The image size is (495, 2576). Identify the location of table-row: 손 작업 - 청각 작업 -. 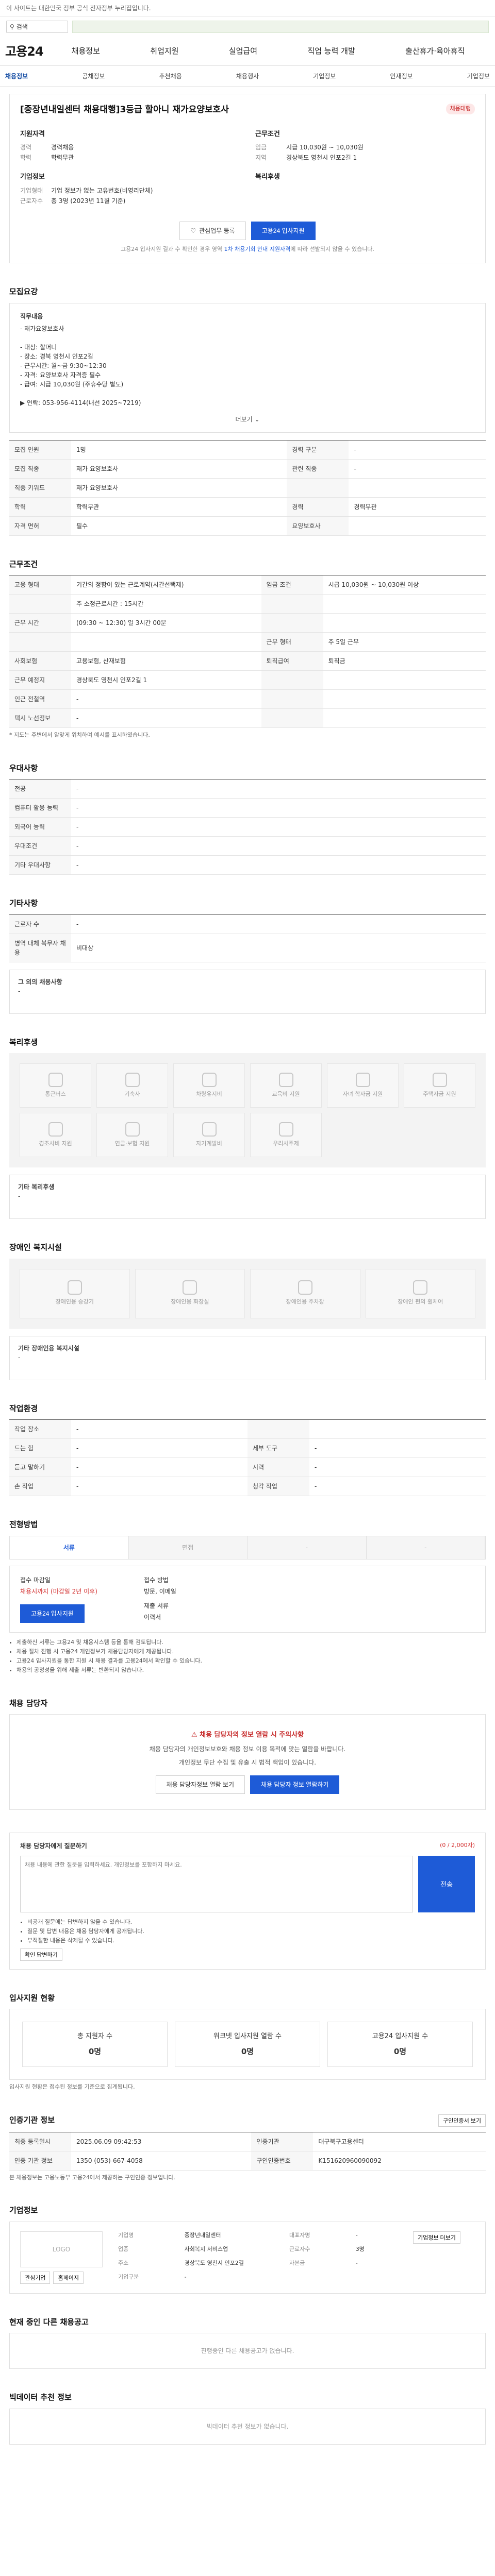
(247, 1486).